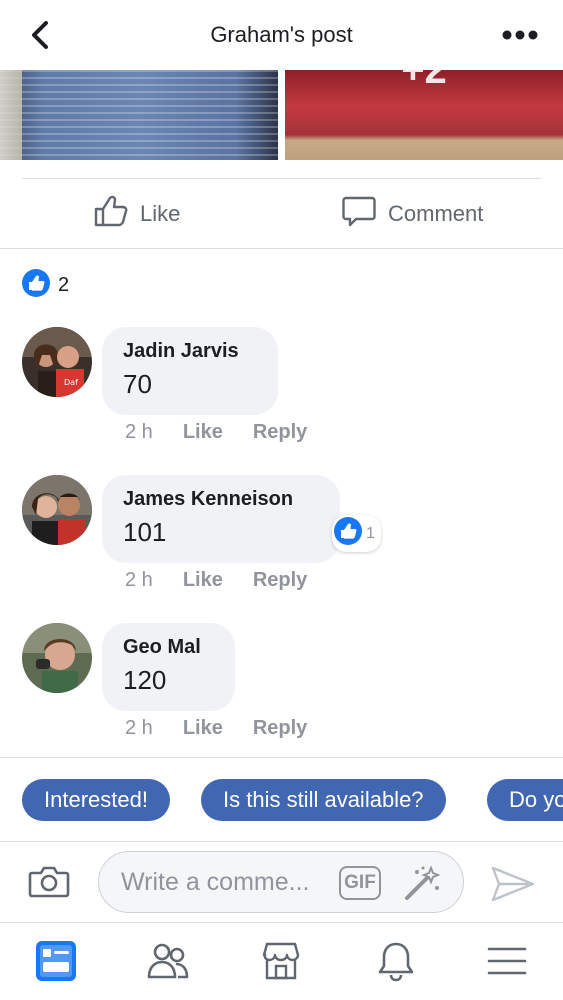 The height and width of the screenshot is (1000, 563). I want to click on like-button: Like, so click(137, 214).